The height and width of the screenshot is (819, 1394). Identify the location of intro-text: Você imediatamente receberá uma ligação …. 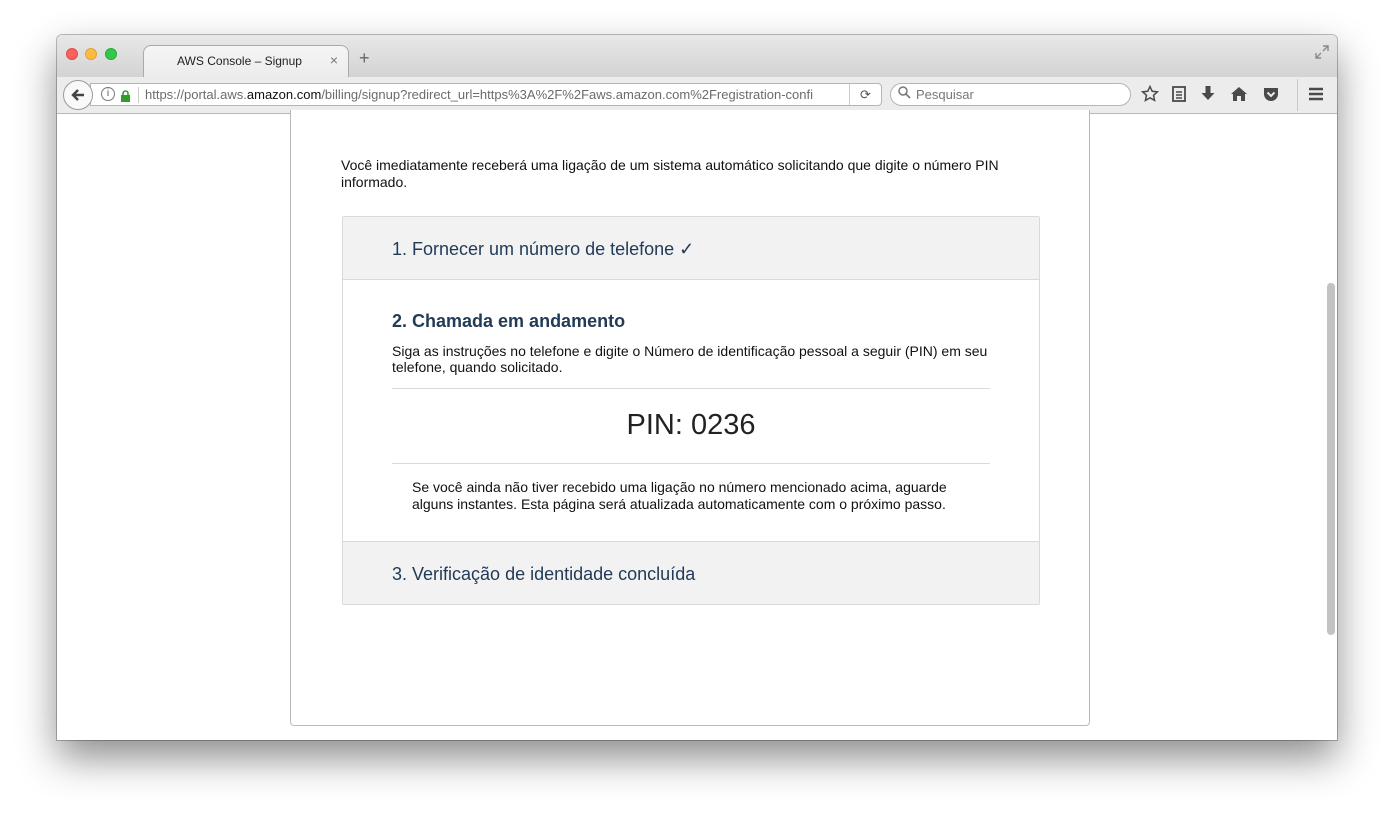
(670, 173).